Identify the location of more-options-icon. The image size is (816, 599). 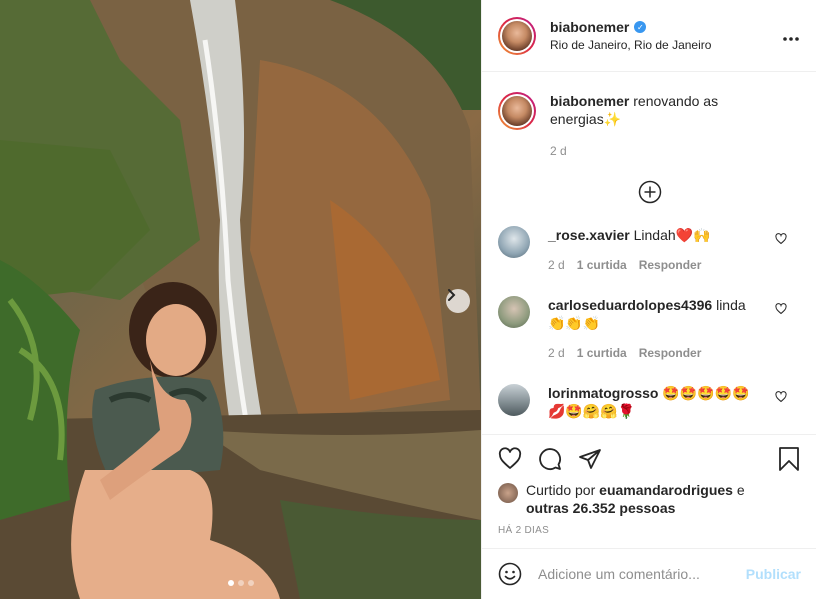
(791, 36).